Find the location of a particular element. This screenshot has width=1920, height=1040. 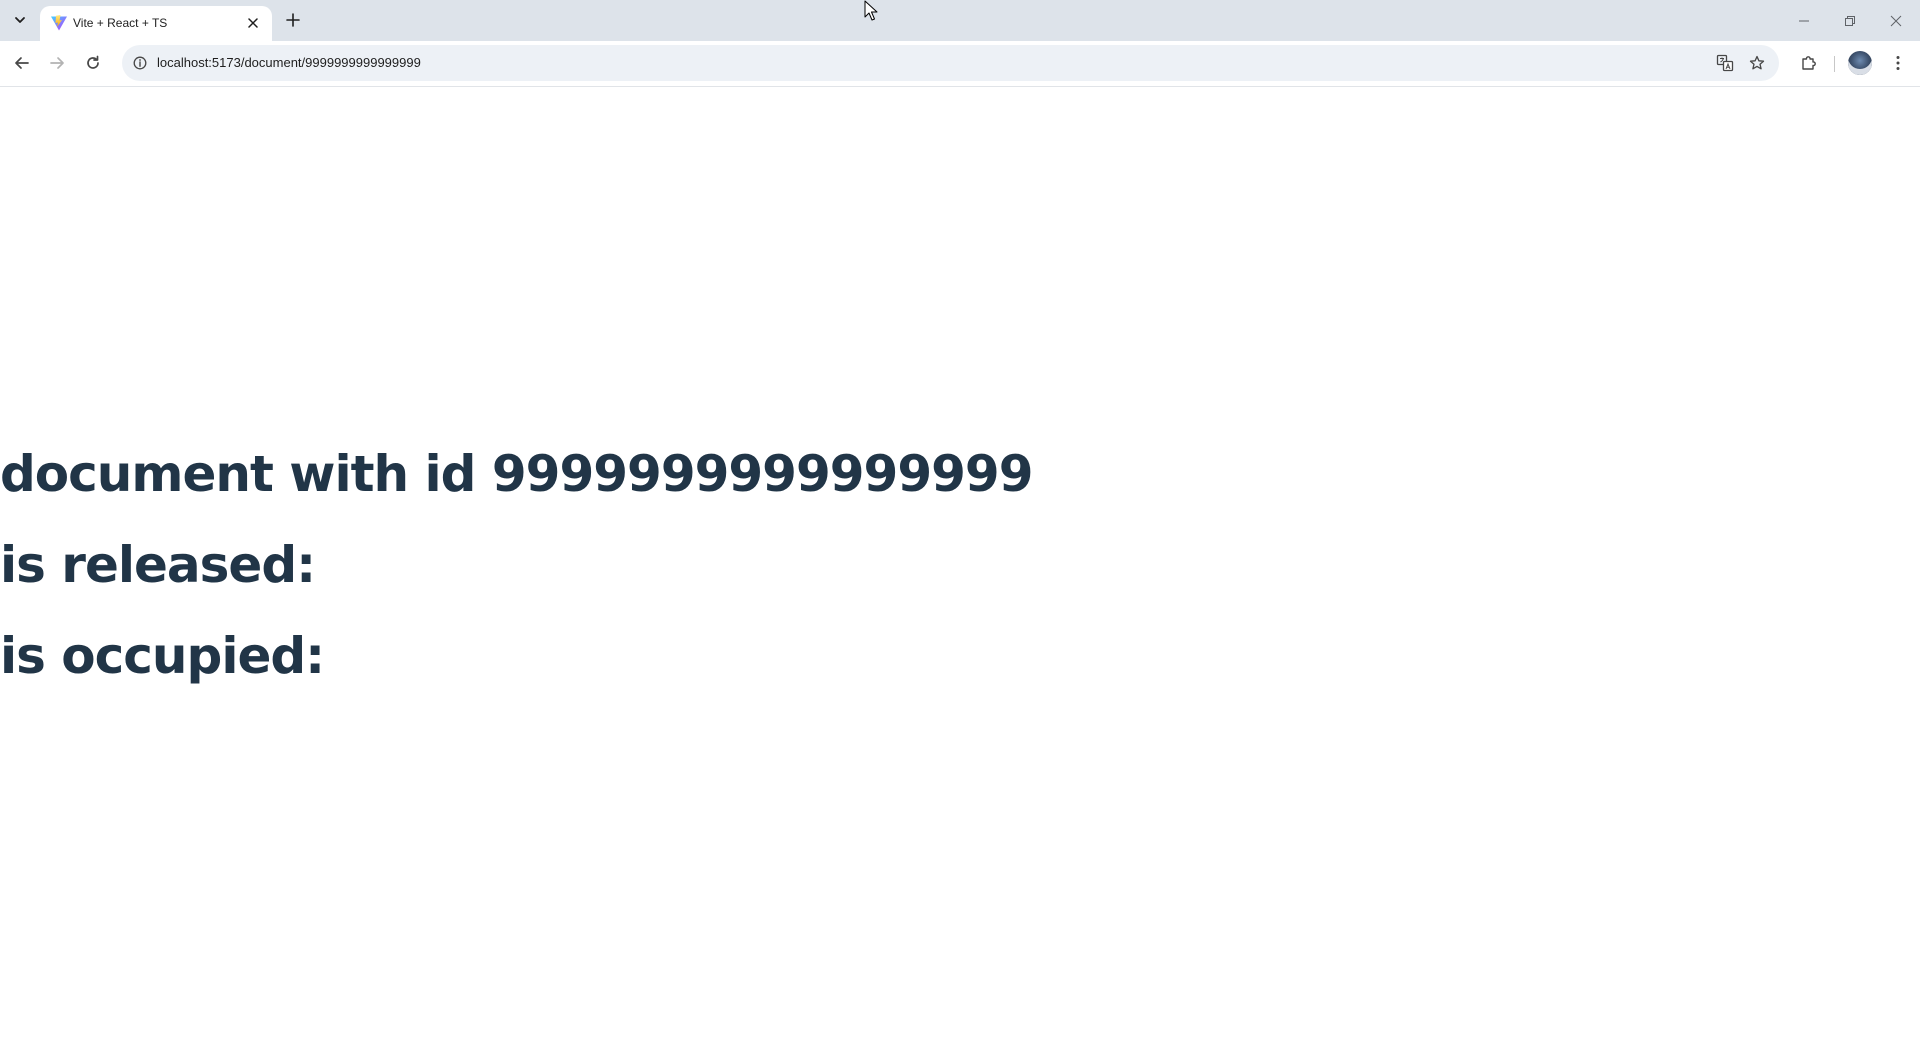

minimize-button is located at coordinates (1804, 20).